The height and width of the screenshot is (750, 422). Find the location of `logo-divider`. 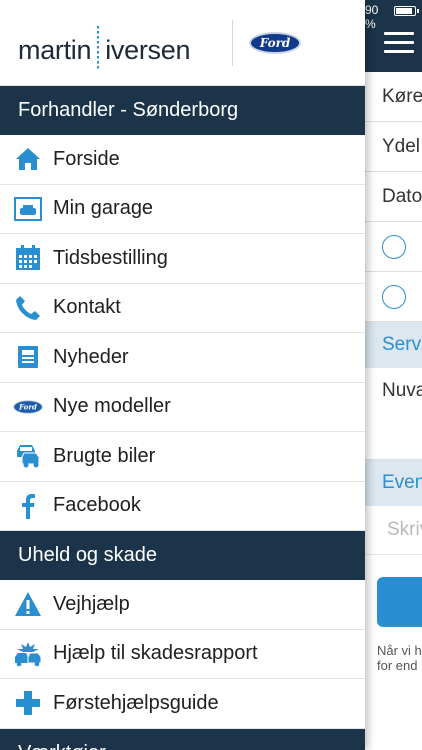

logo-divider is located at coordinates (232, 43).